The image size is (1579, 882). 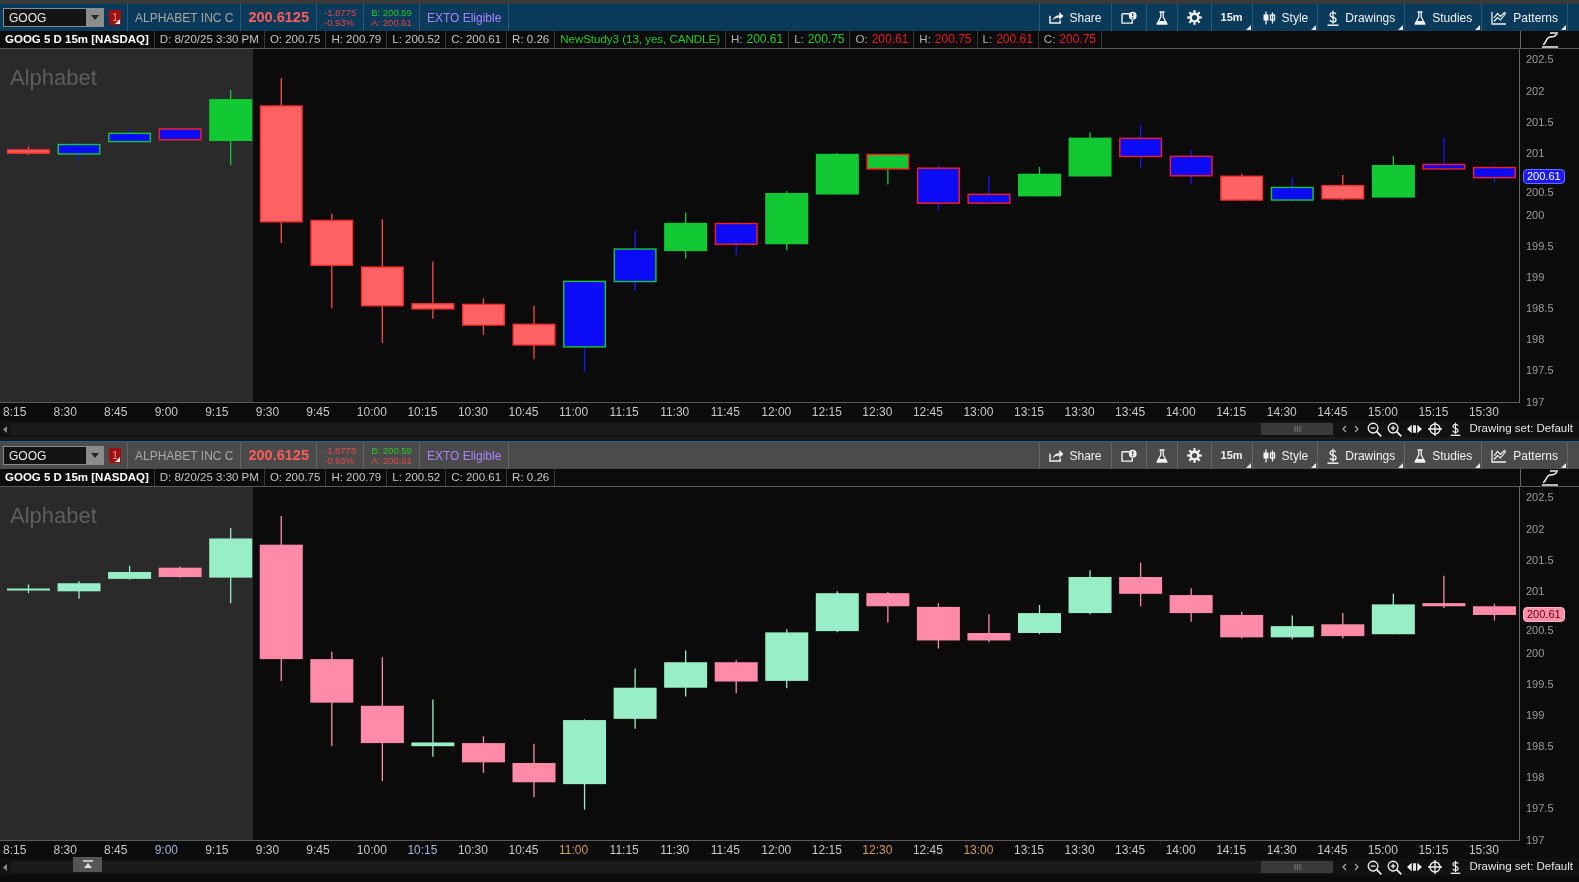 I want to click on time-tick-label: 11:30, so click(x=675, y=412).